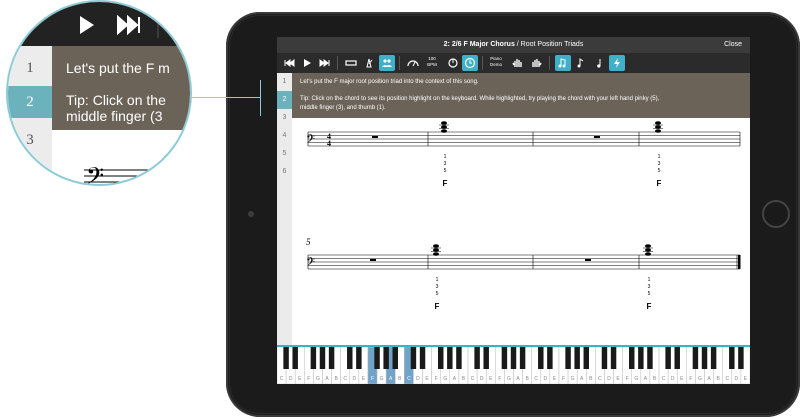 This screenshot has height=419, width=800. Describe the element at coordinates (617, 63) in the screenshot. I see `lightning-button` at that location.